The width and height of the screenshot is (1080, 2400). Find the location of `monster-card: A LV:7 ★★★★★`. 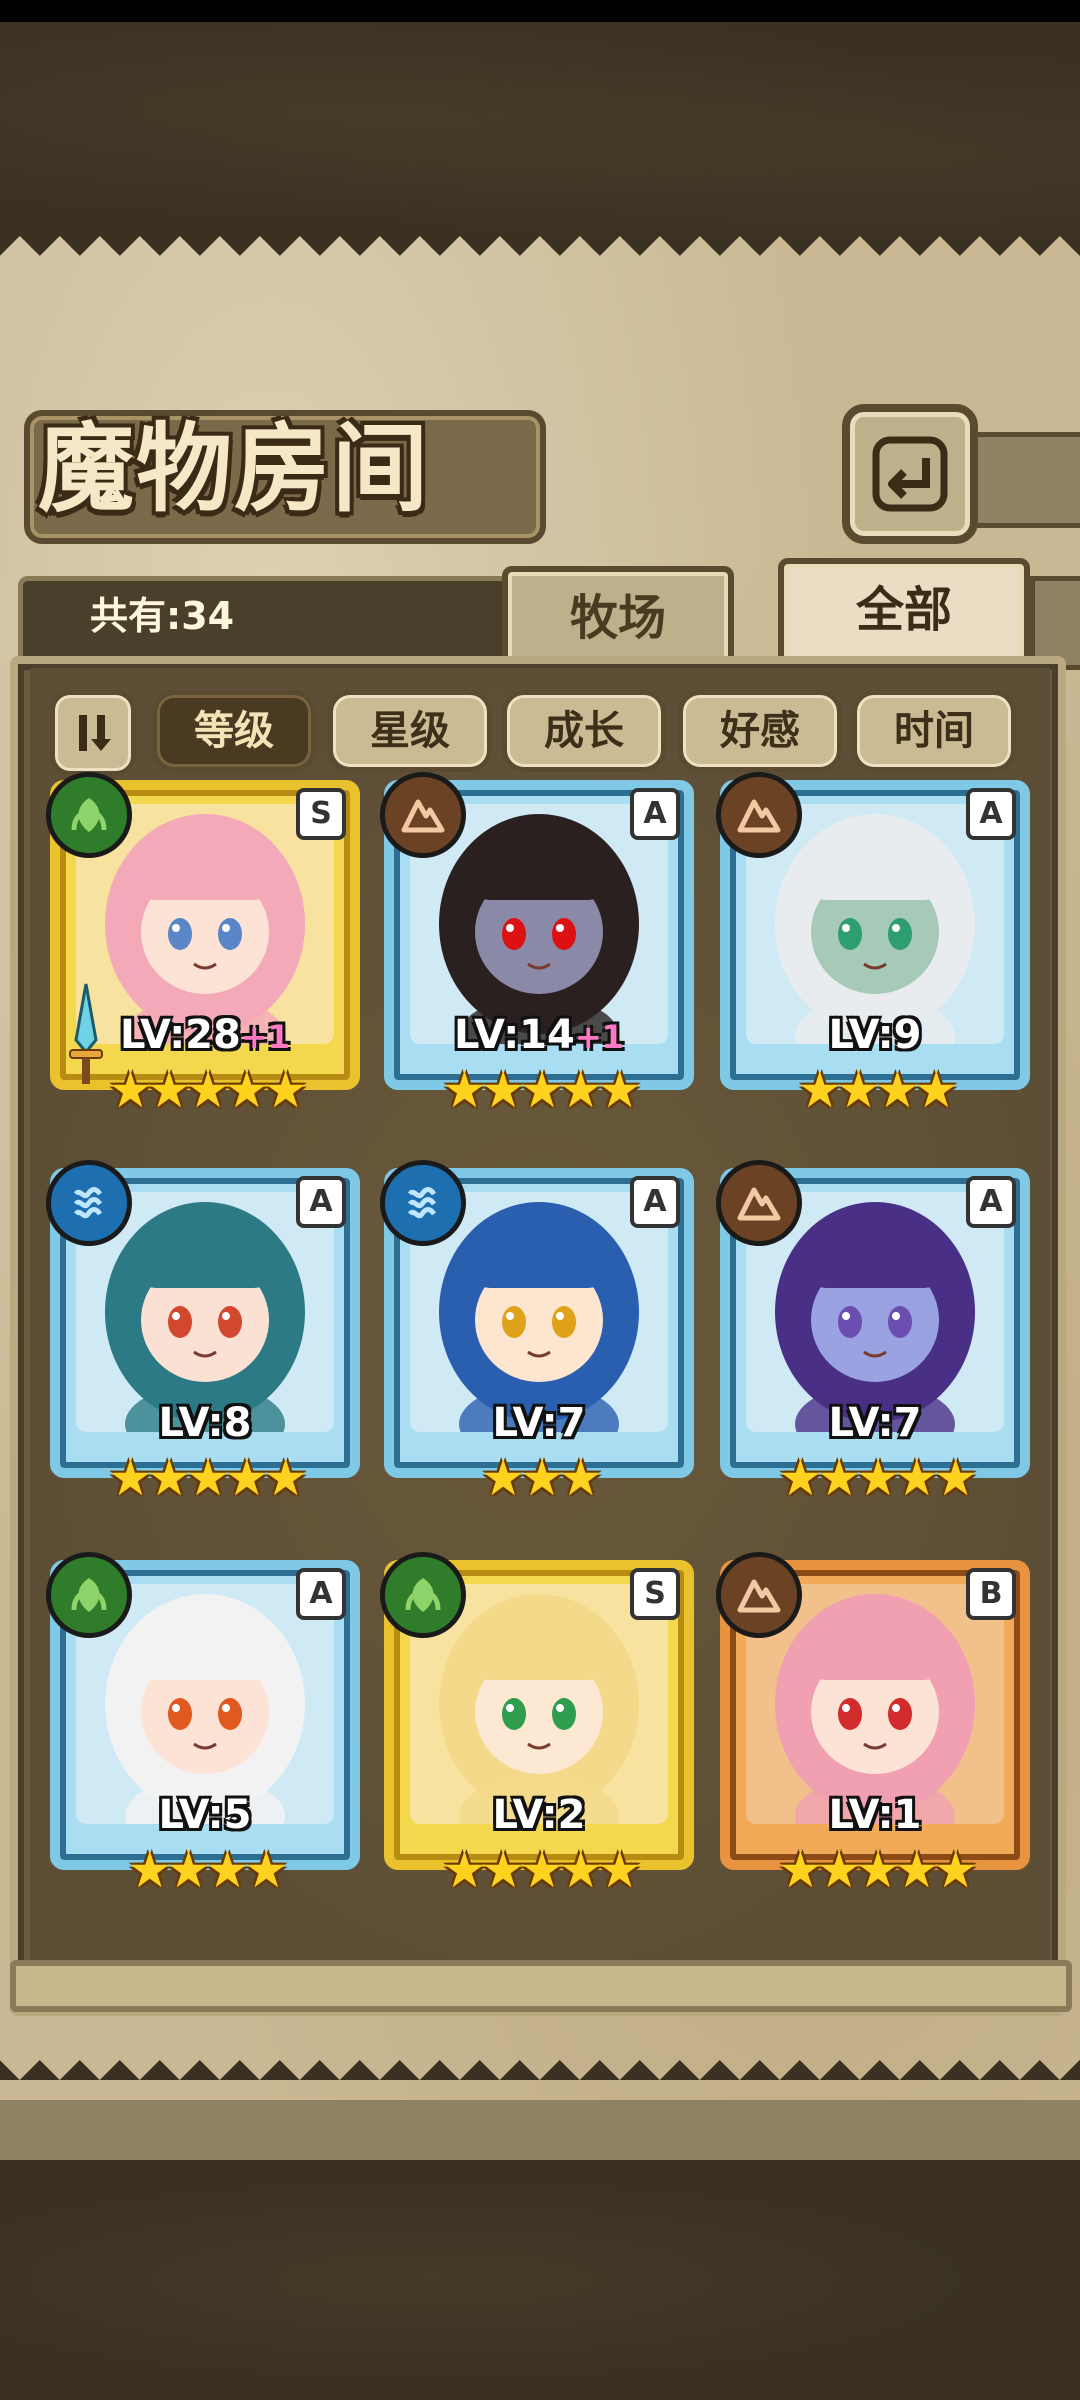

monster-card: A LV:7 ★★★★★ is located at coordinates (873, 1333).